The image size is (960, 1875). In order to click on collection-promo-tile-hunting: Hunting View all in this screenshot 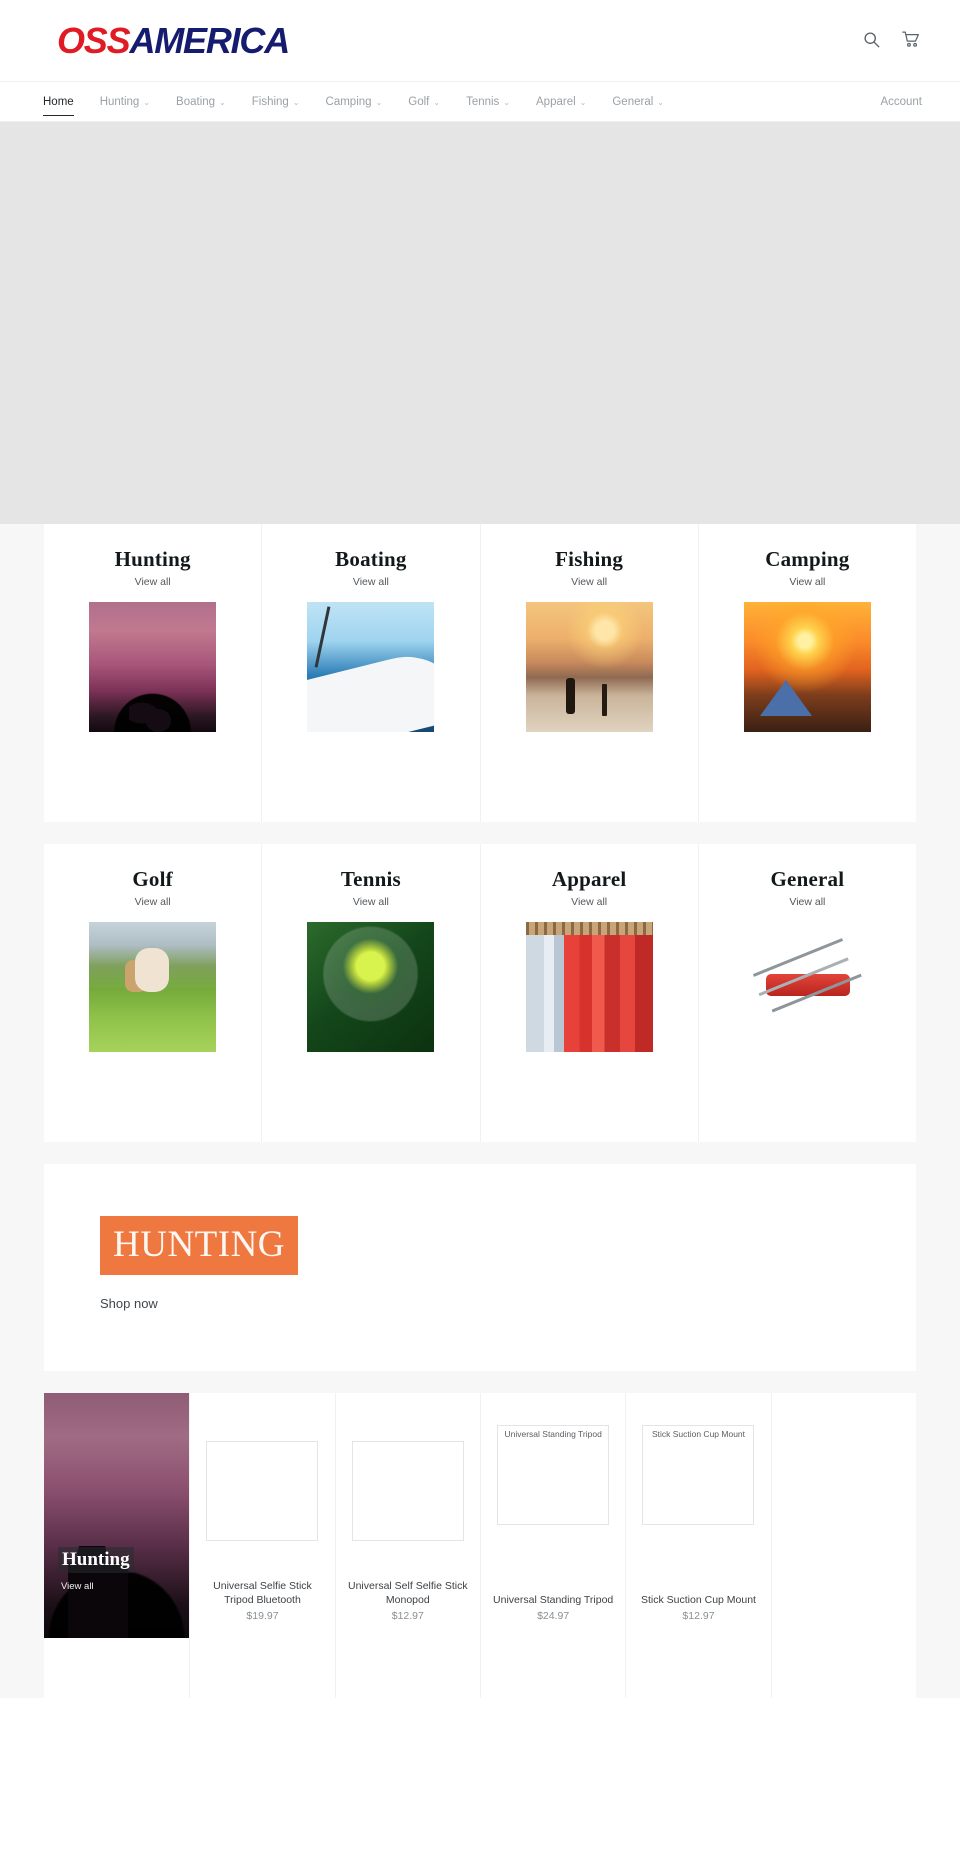, I will do `click(117, 1515)`.